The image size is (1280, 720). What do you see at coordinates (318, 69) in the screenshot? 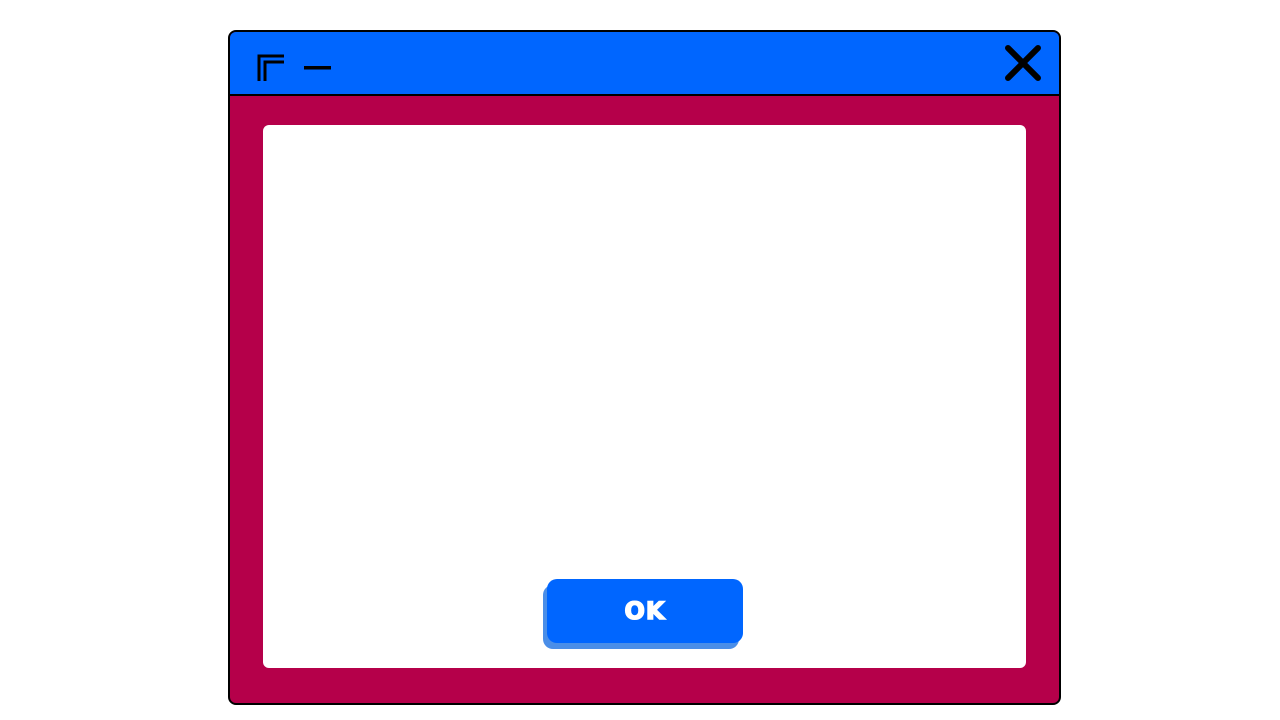
I see `minimize-icon` at bounding box center [318, 69].